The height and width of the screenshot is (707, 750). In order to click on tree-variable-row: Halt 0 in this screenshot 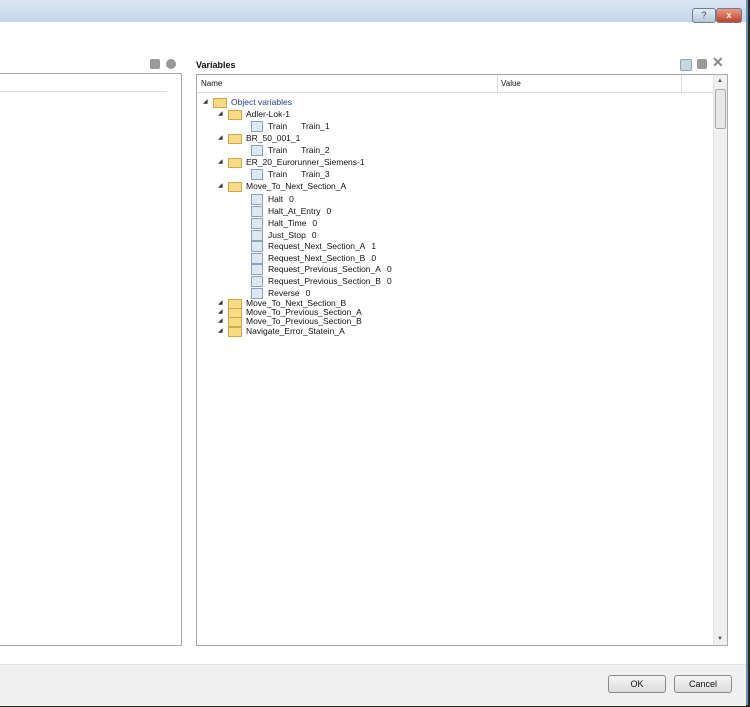, I will do `click(272, 200)`.